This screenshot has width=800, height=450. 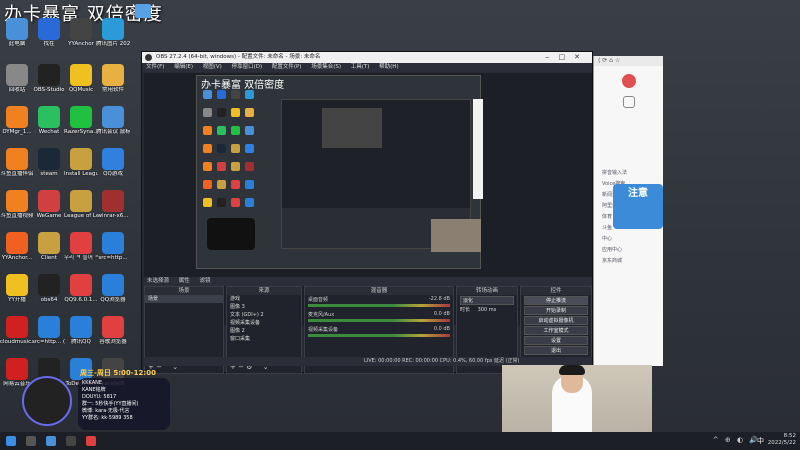 What do you see at coordinates (31, 441) in the screenshot?
I see `search-icon` at bounding box center [31, 441].